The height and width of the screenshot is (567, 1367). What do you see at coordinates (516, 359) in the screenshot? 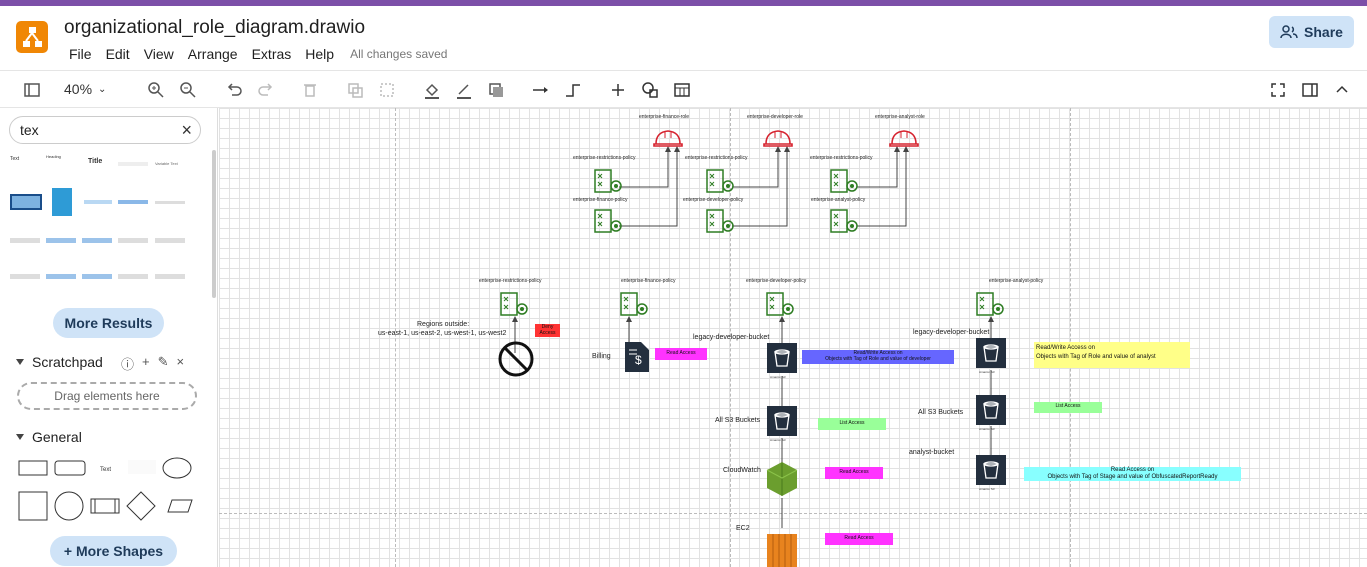
I see `prohibited-icon` at bounding box center [516, 359].